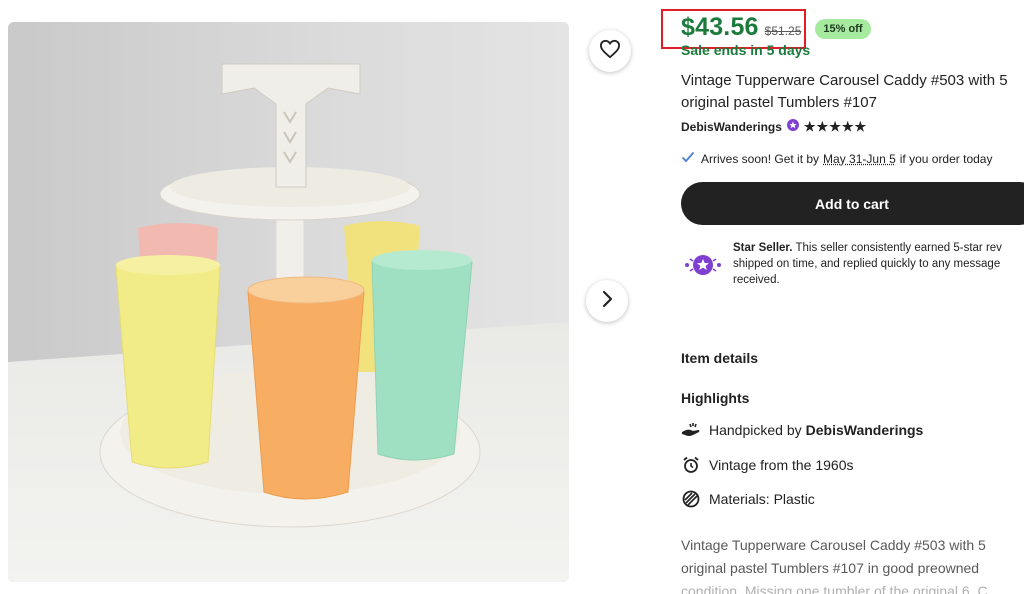  Describe the element at coordinates (720, 27) in the screenshot. I see `sale-price: $43.56` at that location.